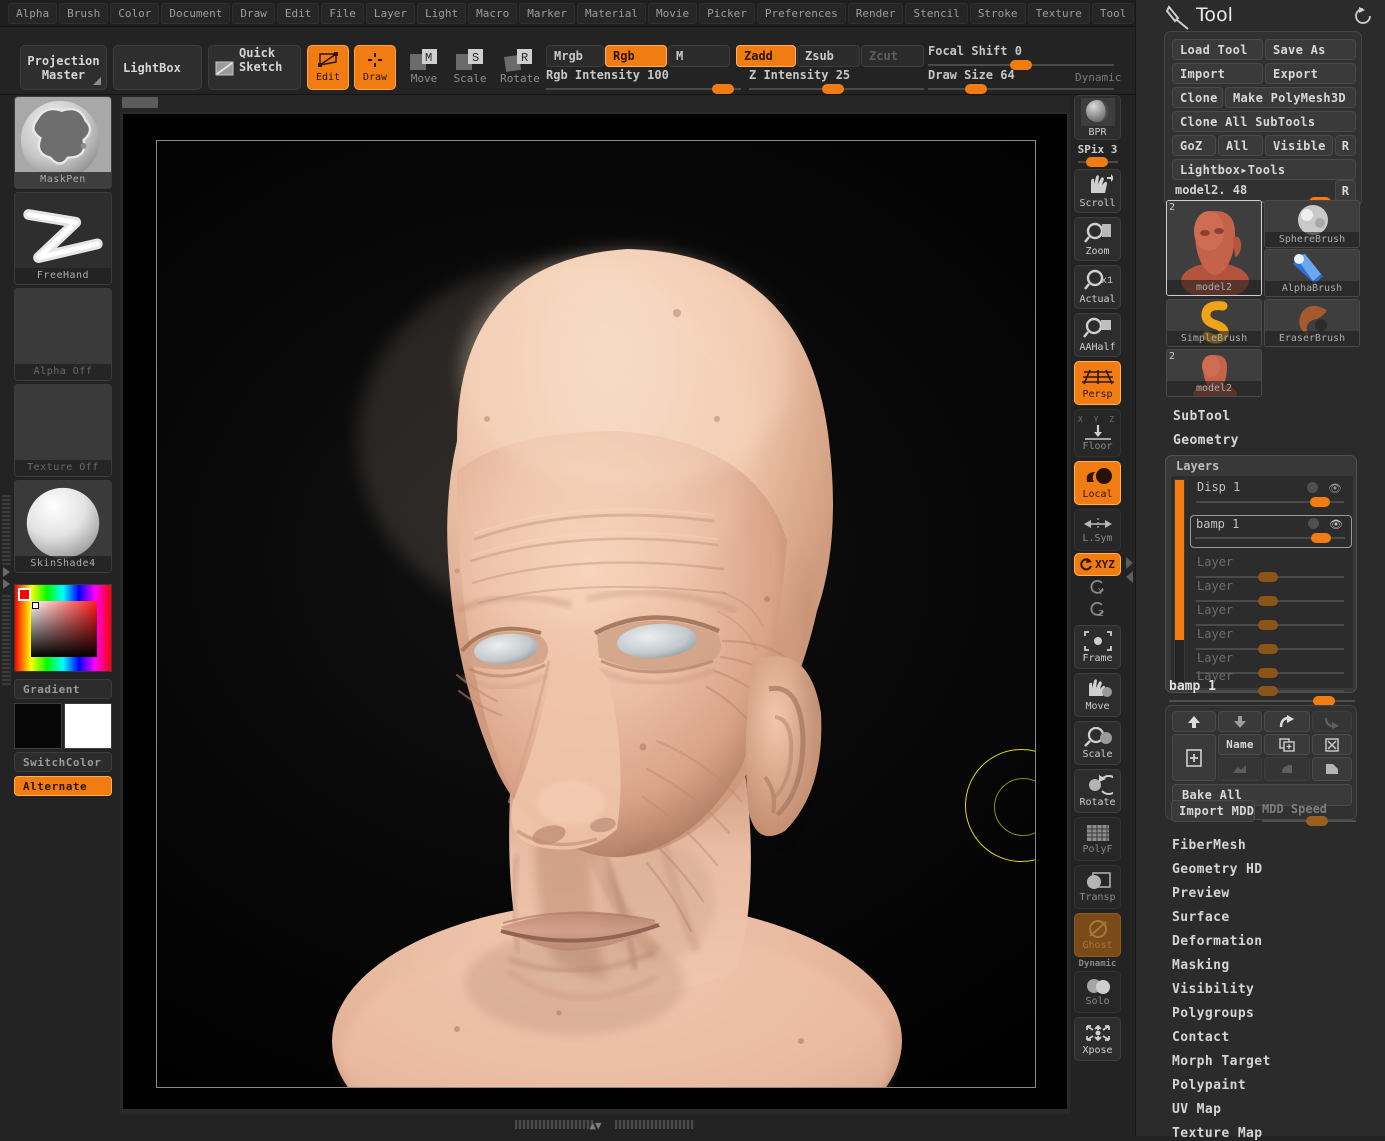  I want to click on alpha-thumb: Alpha Off, so click(63, 334).